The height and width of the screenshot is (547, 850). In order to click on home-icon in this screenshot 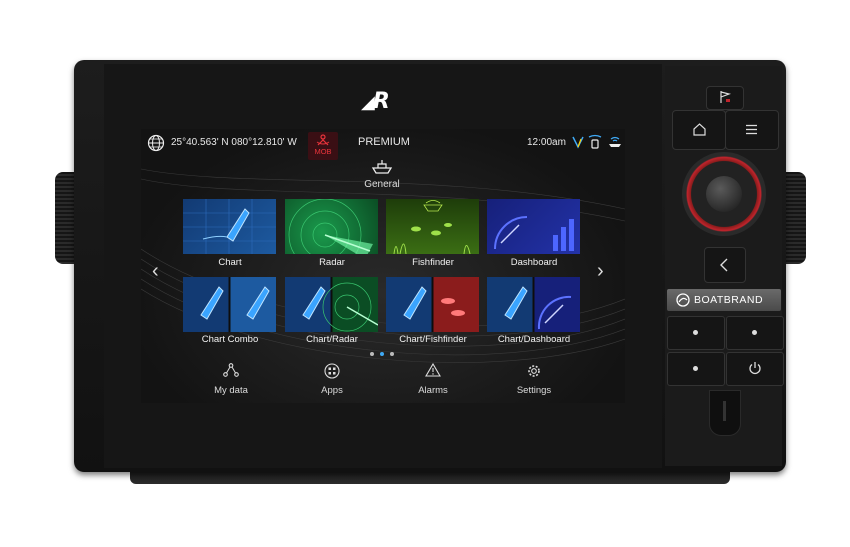, I will do `click(699, 129)`.